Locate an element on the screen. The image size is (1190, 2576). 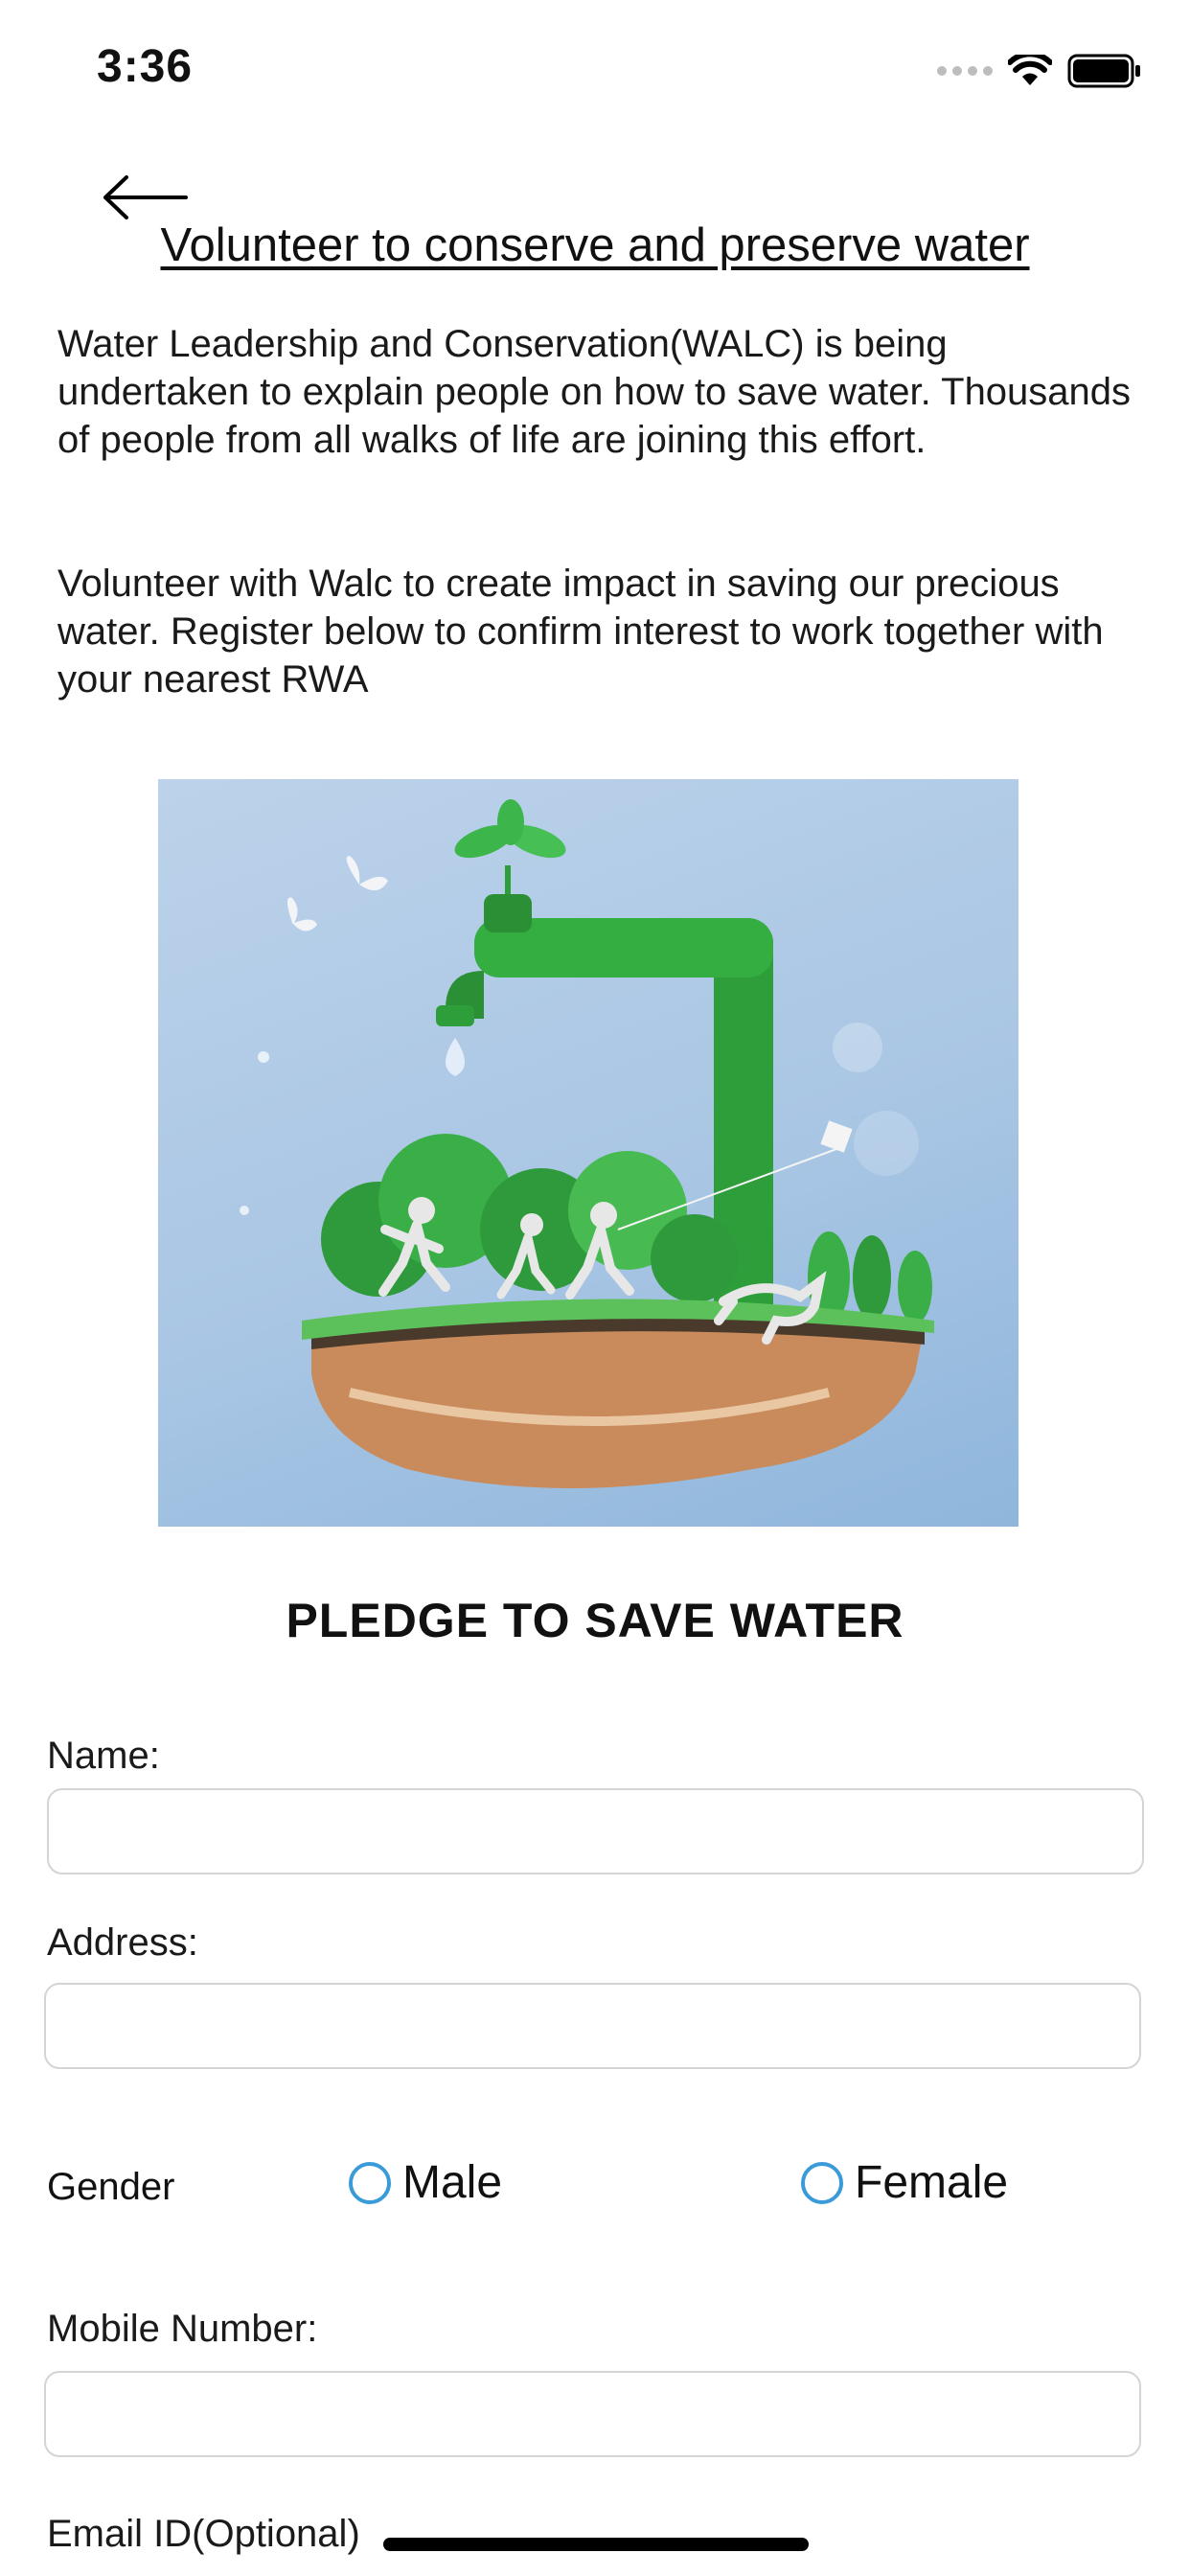
name-input is located at coordinates (595, 1831).